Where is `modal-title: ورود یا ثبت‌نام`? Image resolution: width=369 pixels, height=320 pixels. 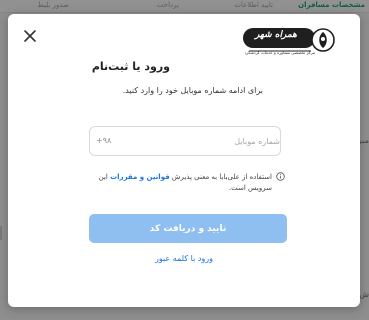
modal-title: ورود یا ثبت‌نام is located at coordinates (130, 66).